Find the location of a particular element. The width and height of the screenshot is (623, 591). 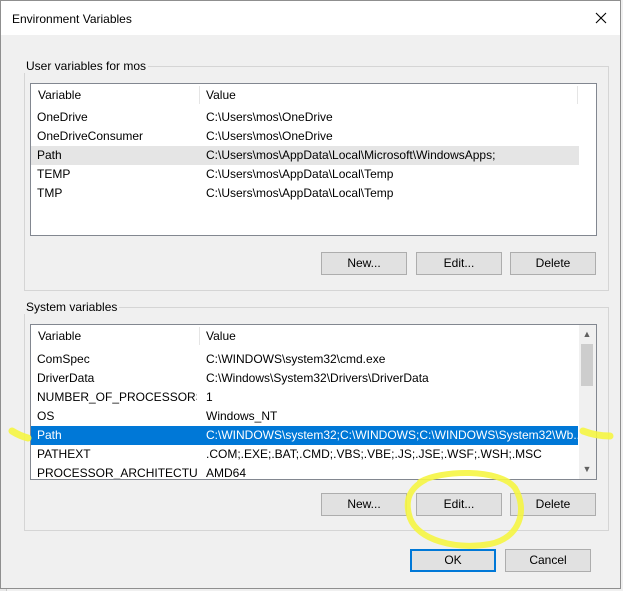

list-item: OneDrive C:\Users\mos\OneDrive is located at coordinates (305, 117).